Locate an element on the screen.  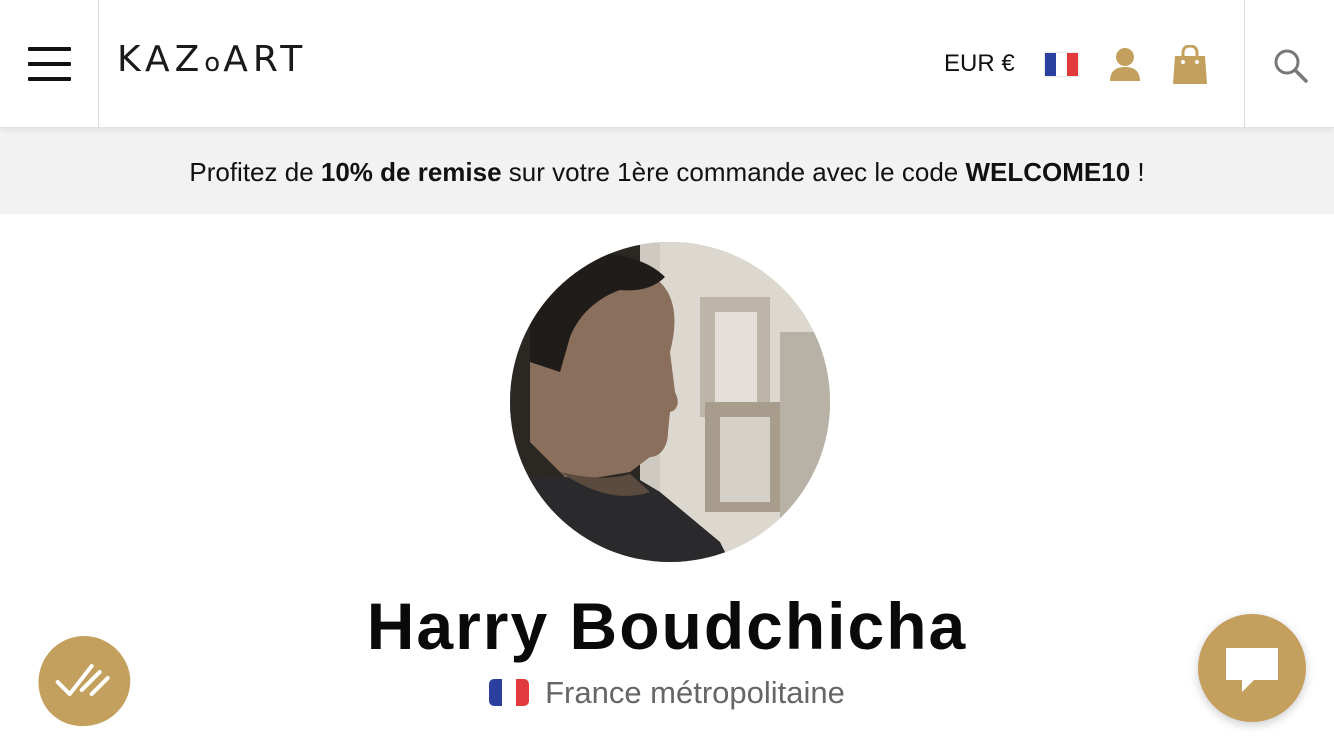
currency-selector: EUR € is located at coordinates (979, 64).